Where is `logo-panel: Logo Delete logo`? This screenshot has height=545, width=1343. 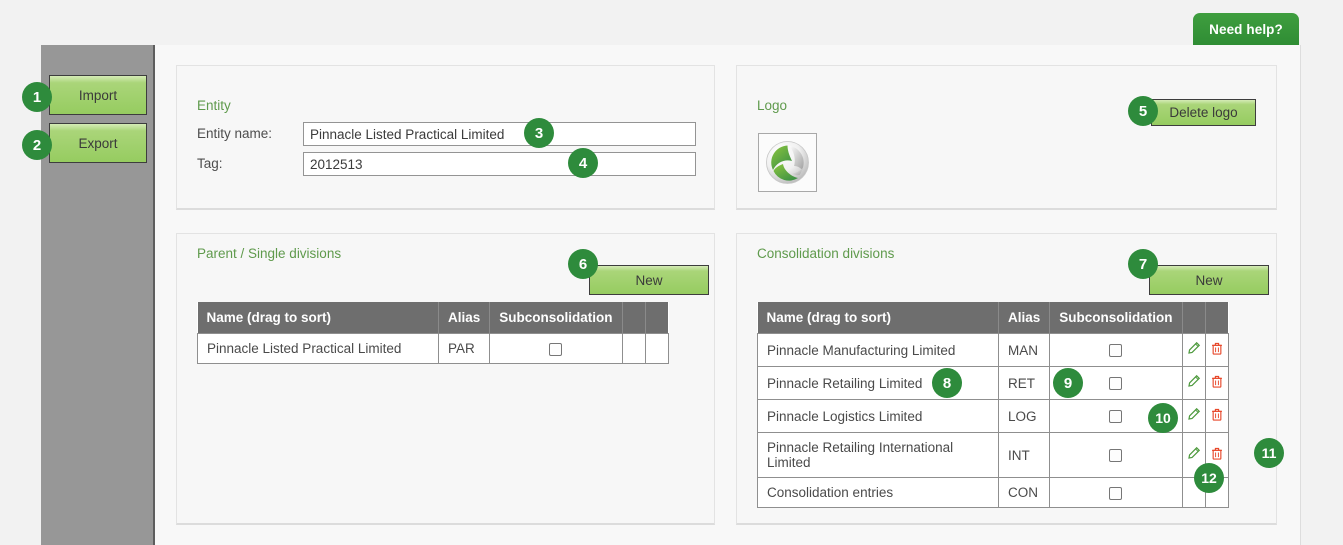 logo-panel: Logo Delete logo is located at coordinates (1006, 137).